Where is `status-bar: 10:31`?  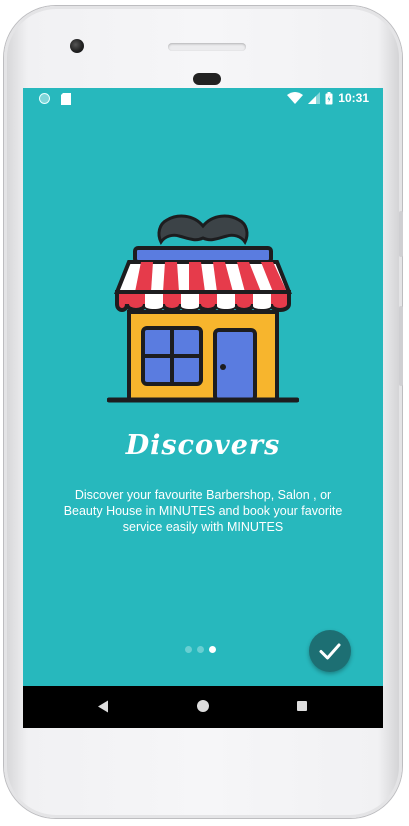
status-bar: 10:31 is located at coordinates (203, 99).